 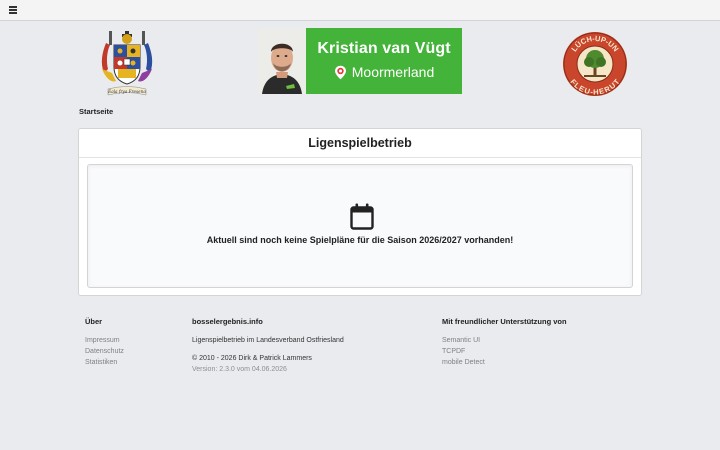 What do you see at coordinates (96, 111) in the screenshot?
I see `breadcrumb-home: Startseite` at bounding box center [96, 111].